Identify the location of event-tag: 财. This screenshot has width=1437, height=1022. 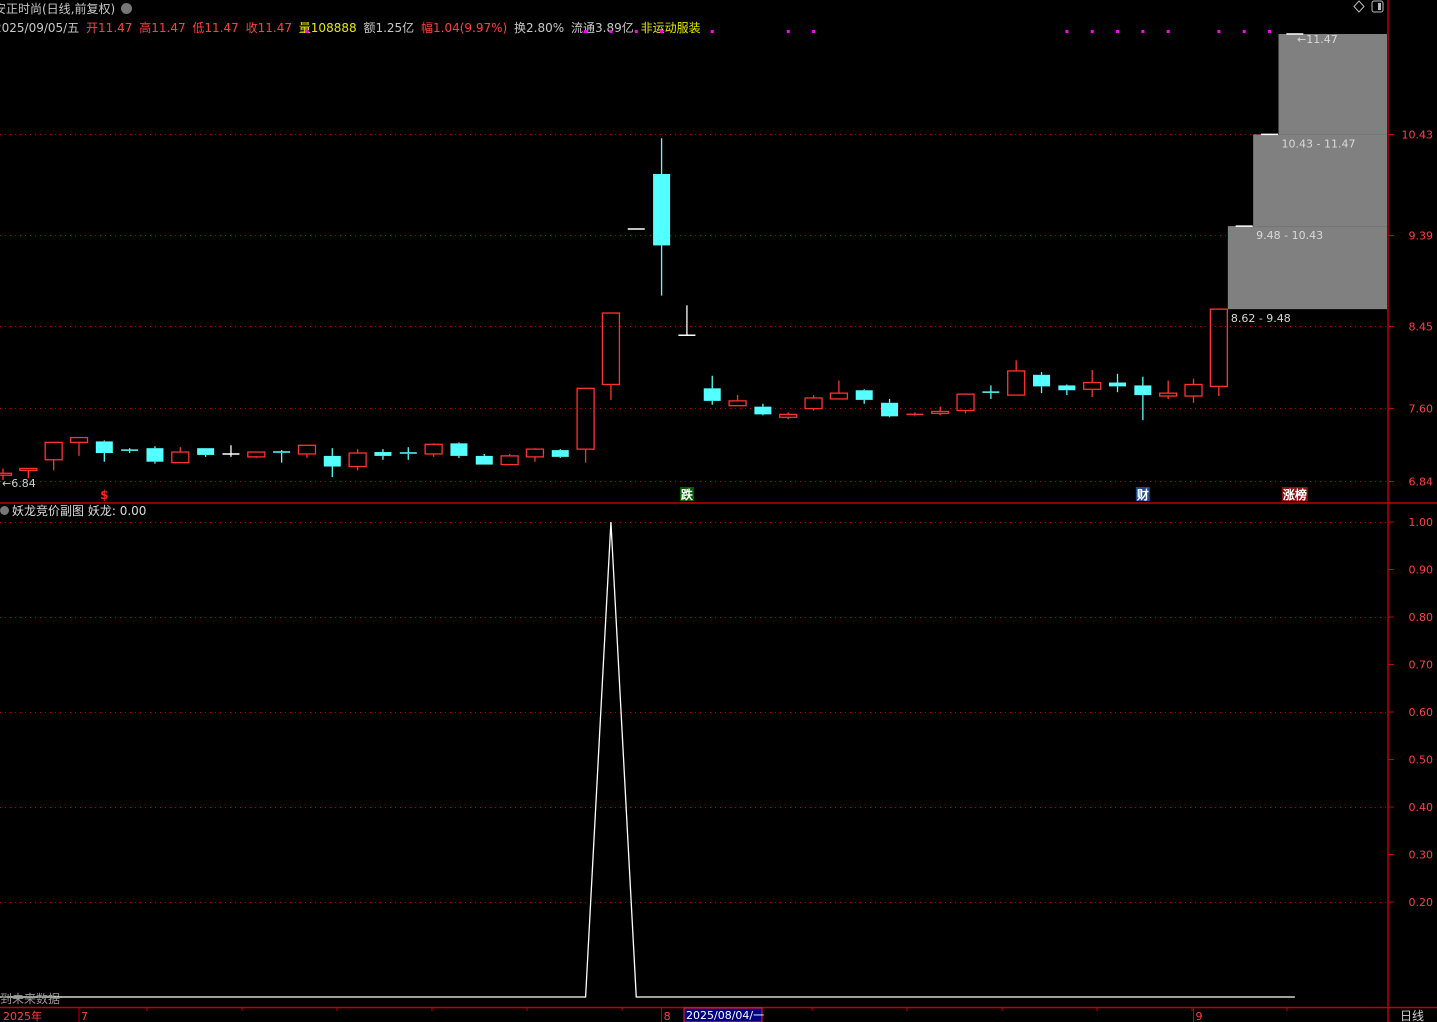
(1142, 494).